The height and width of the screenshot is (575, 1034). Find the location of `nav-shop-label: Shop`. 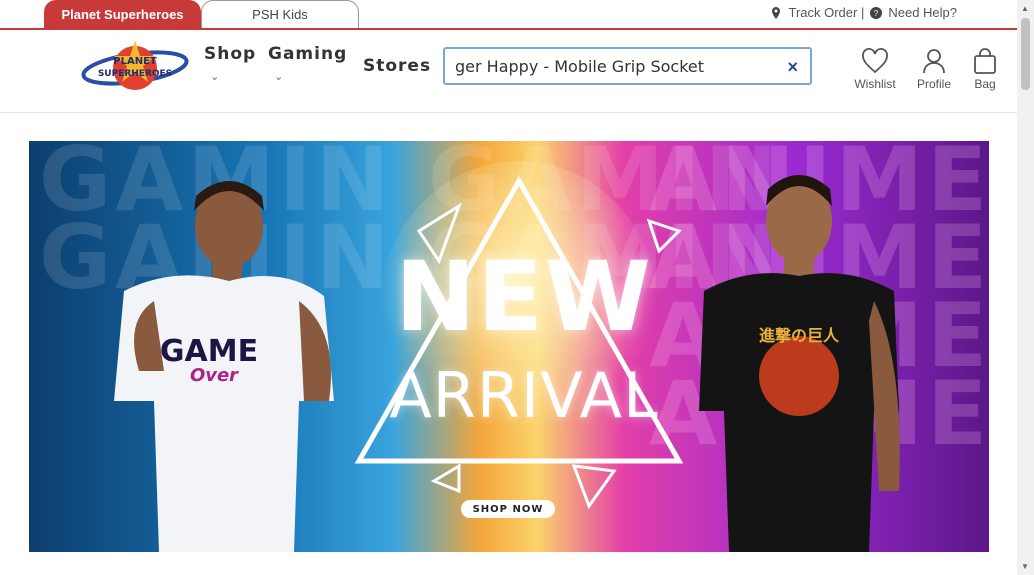

nav-shop-label: Shop is located at coordinates (230, 54).